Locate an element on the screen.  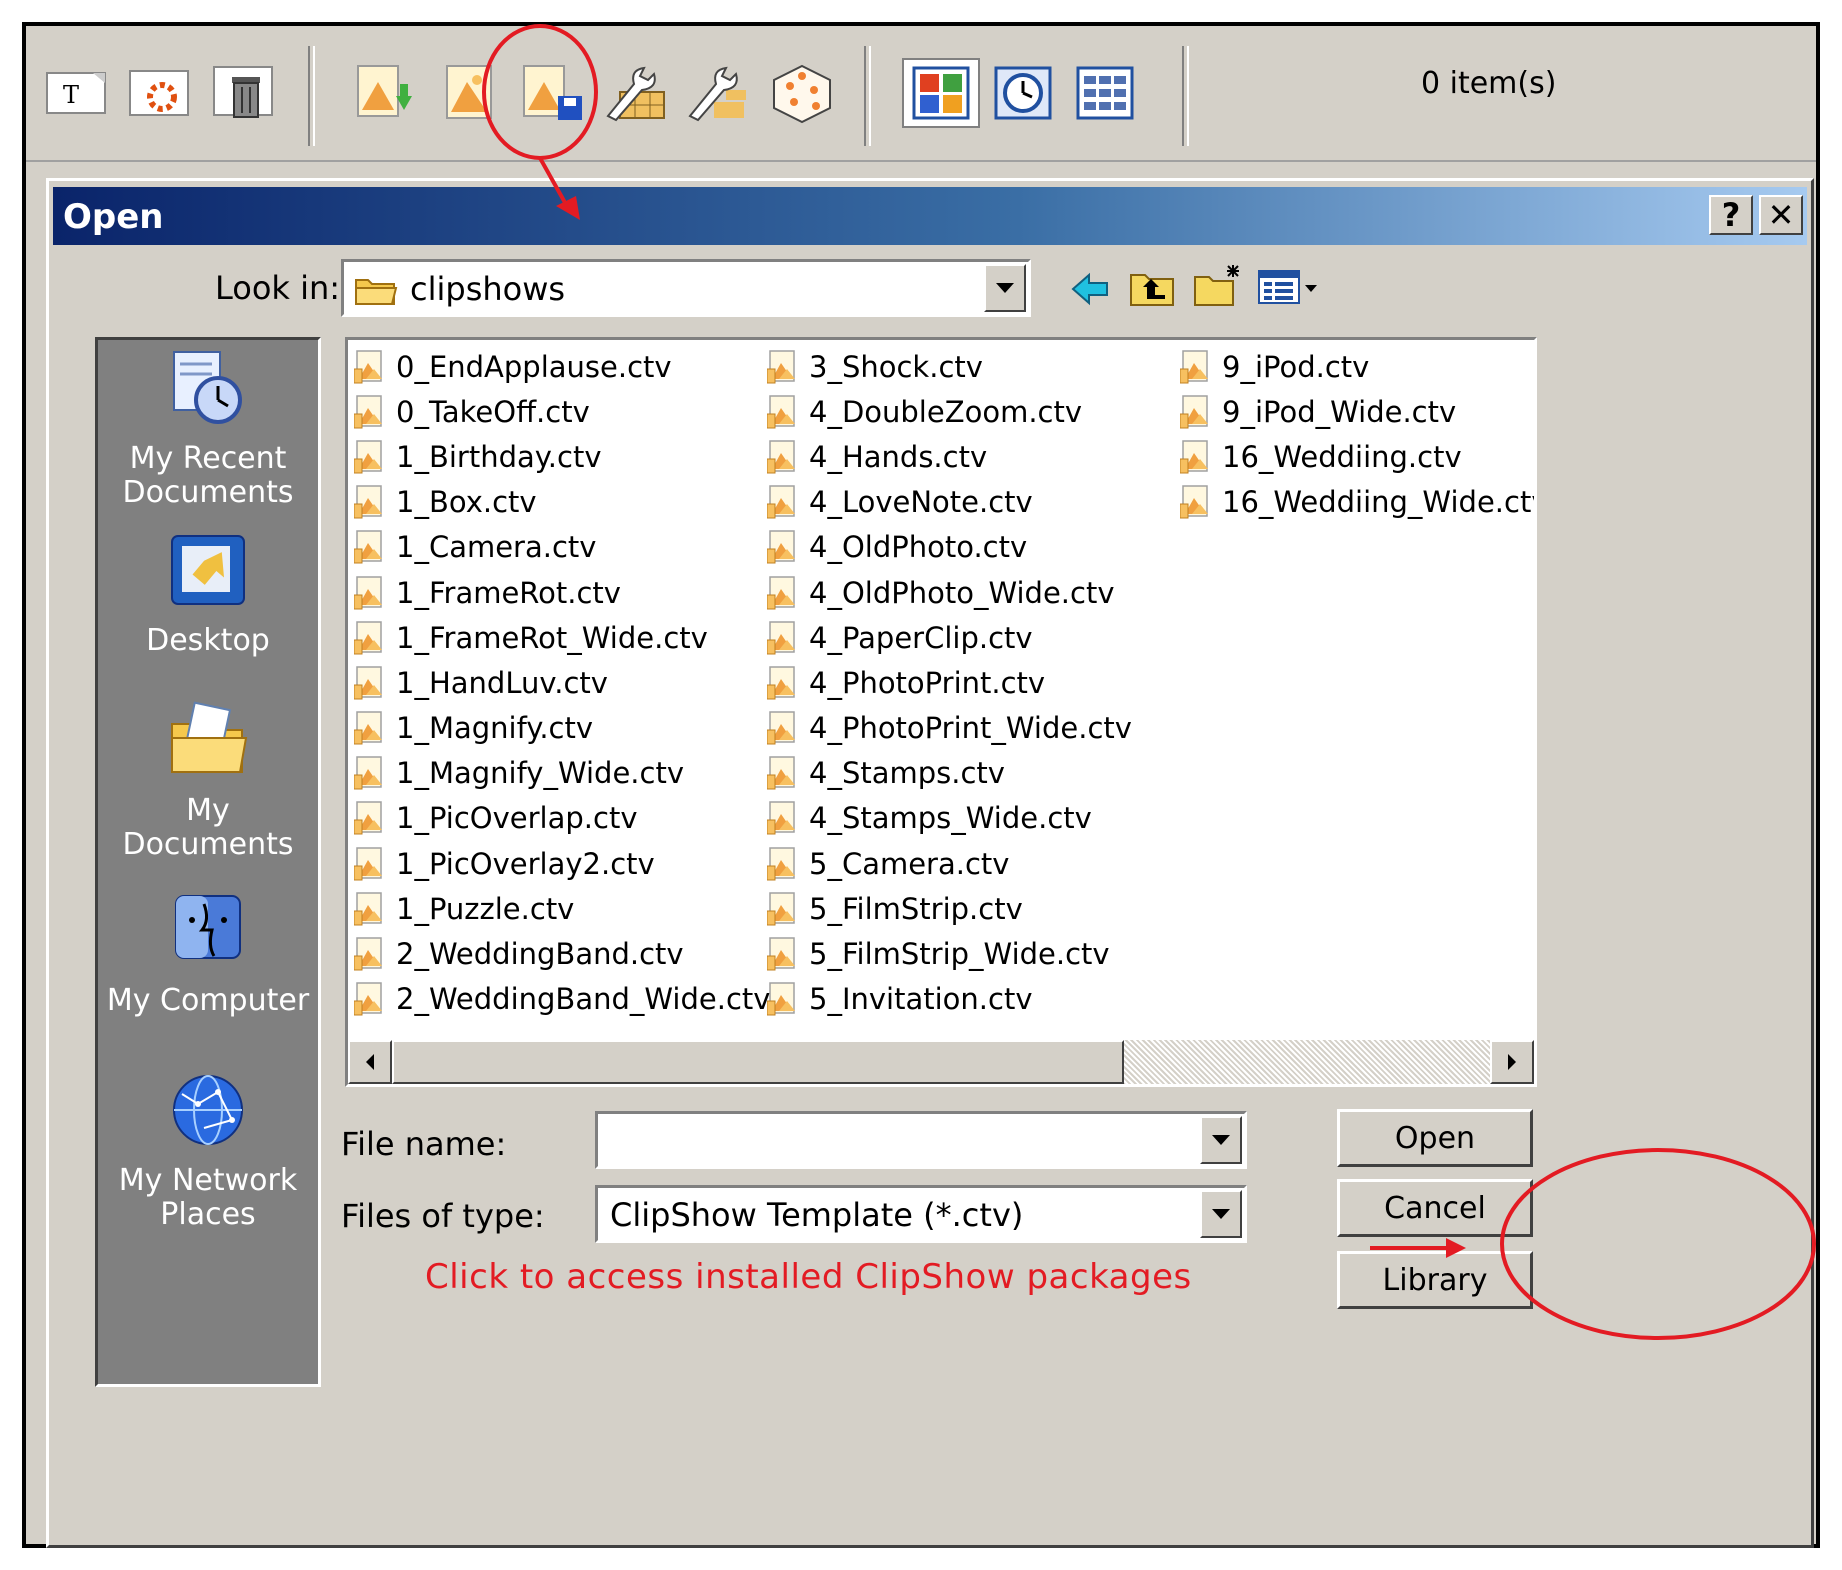
place-my-computer: My Computer is located at coordinates (208, 954).